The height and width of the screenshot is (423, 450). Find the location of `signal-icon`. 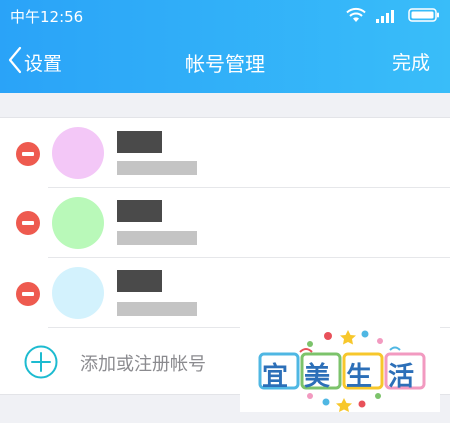

signal-icon is located at coordinates (387, 17).